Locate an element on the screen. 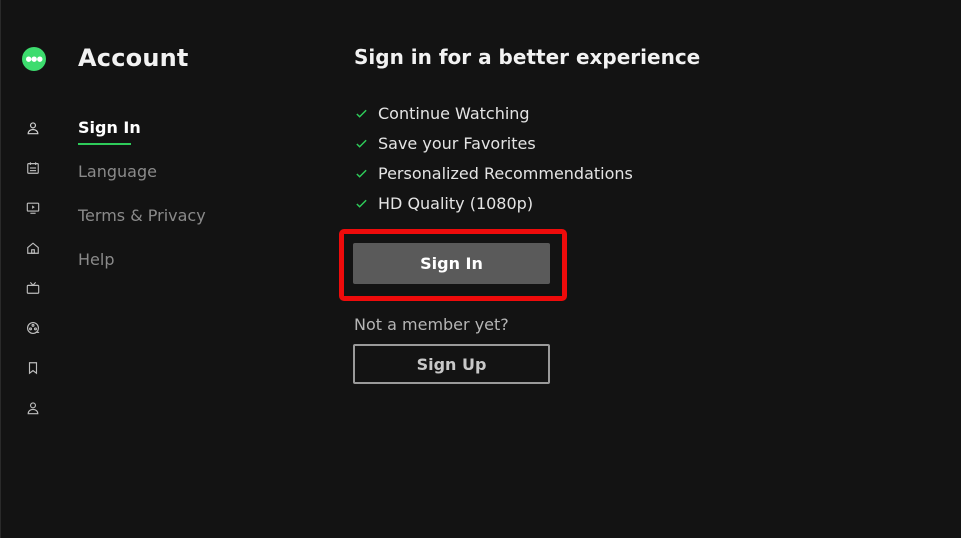  sign-in-button: Sign In is located at coordinates (451, 263).